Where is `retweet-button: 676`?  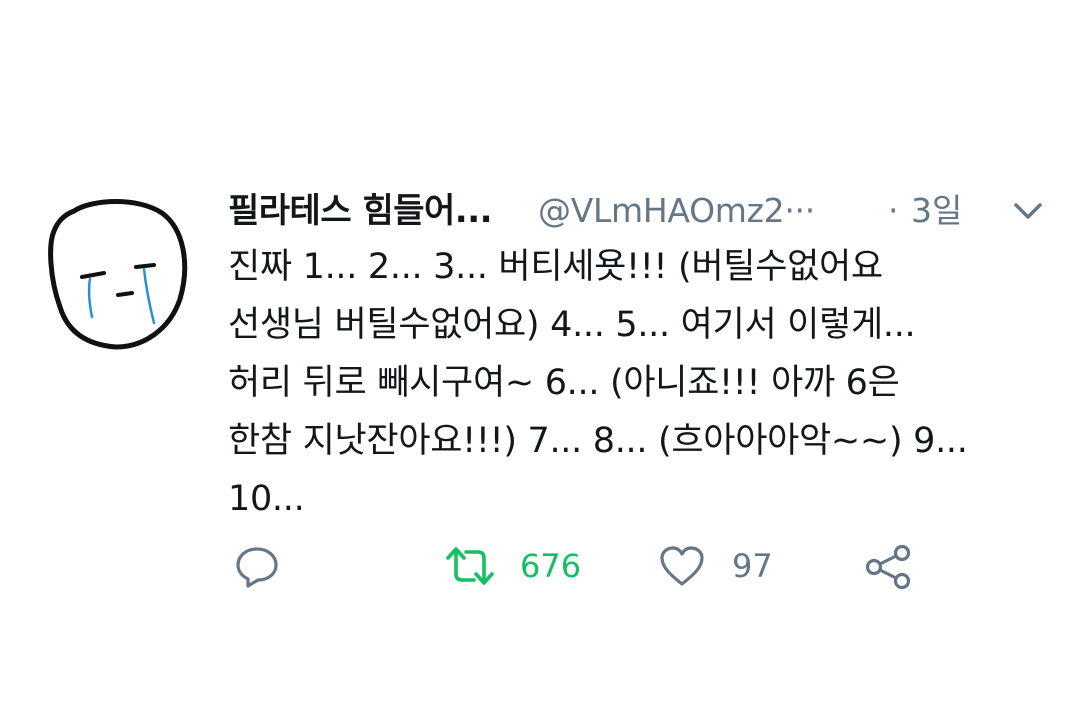 retweet-button: 676 is located at coordinates (522, 566).